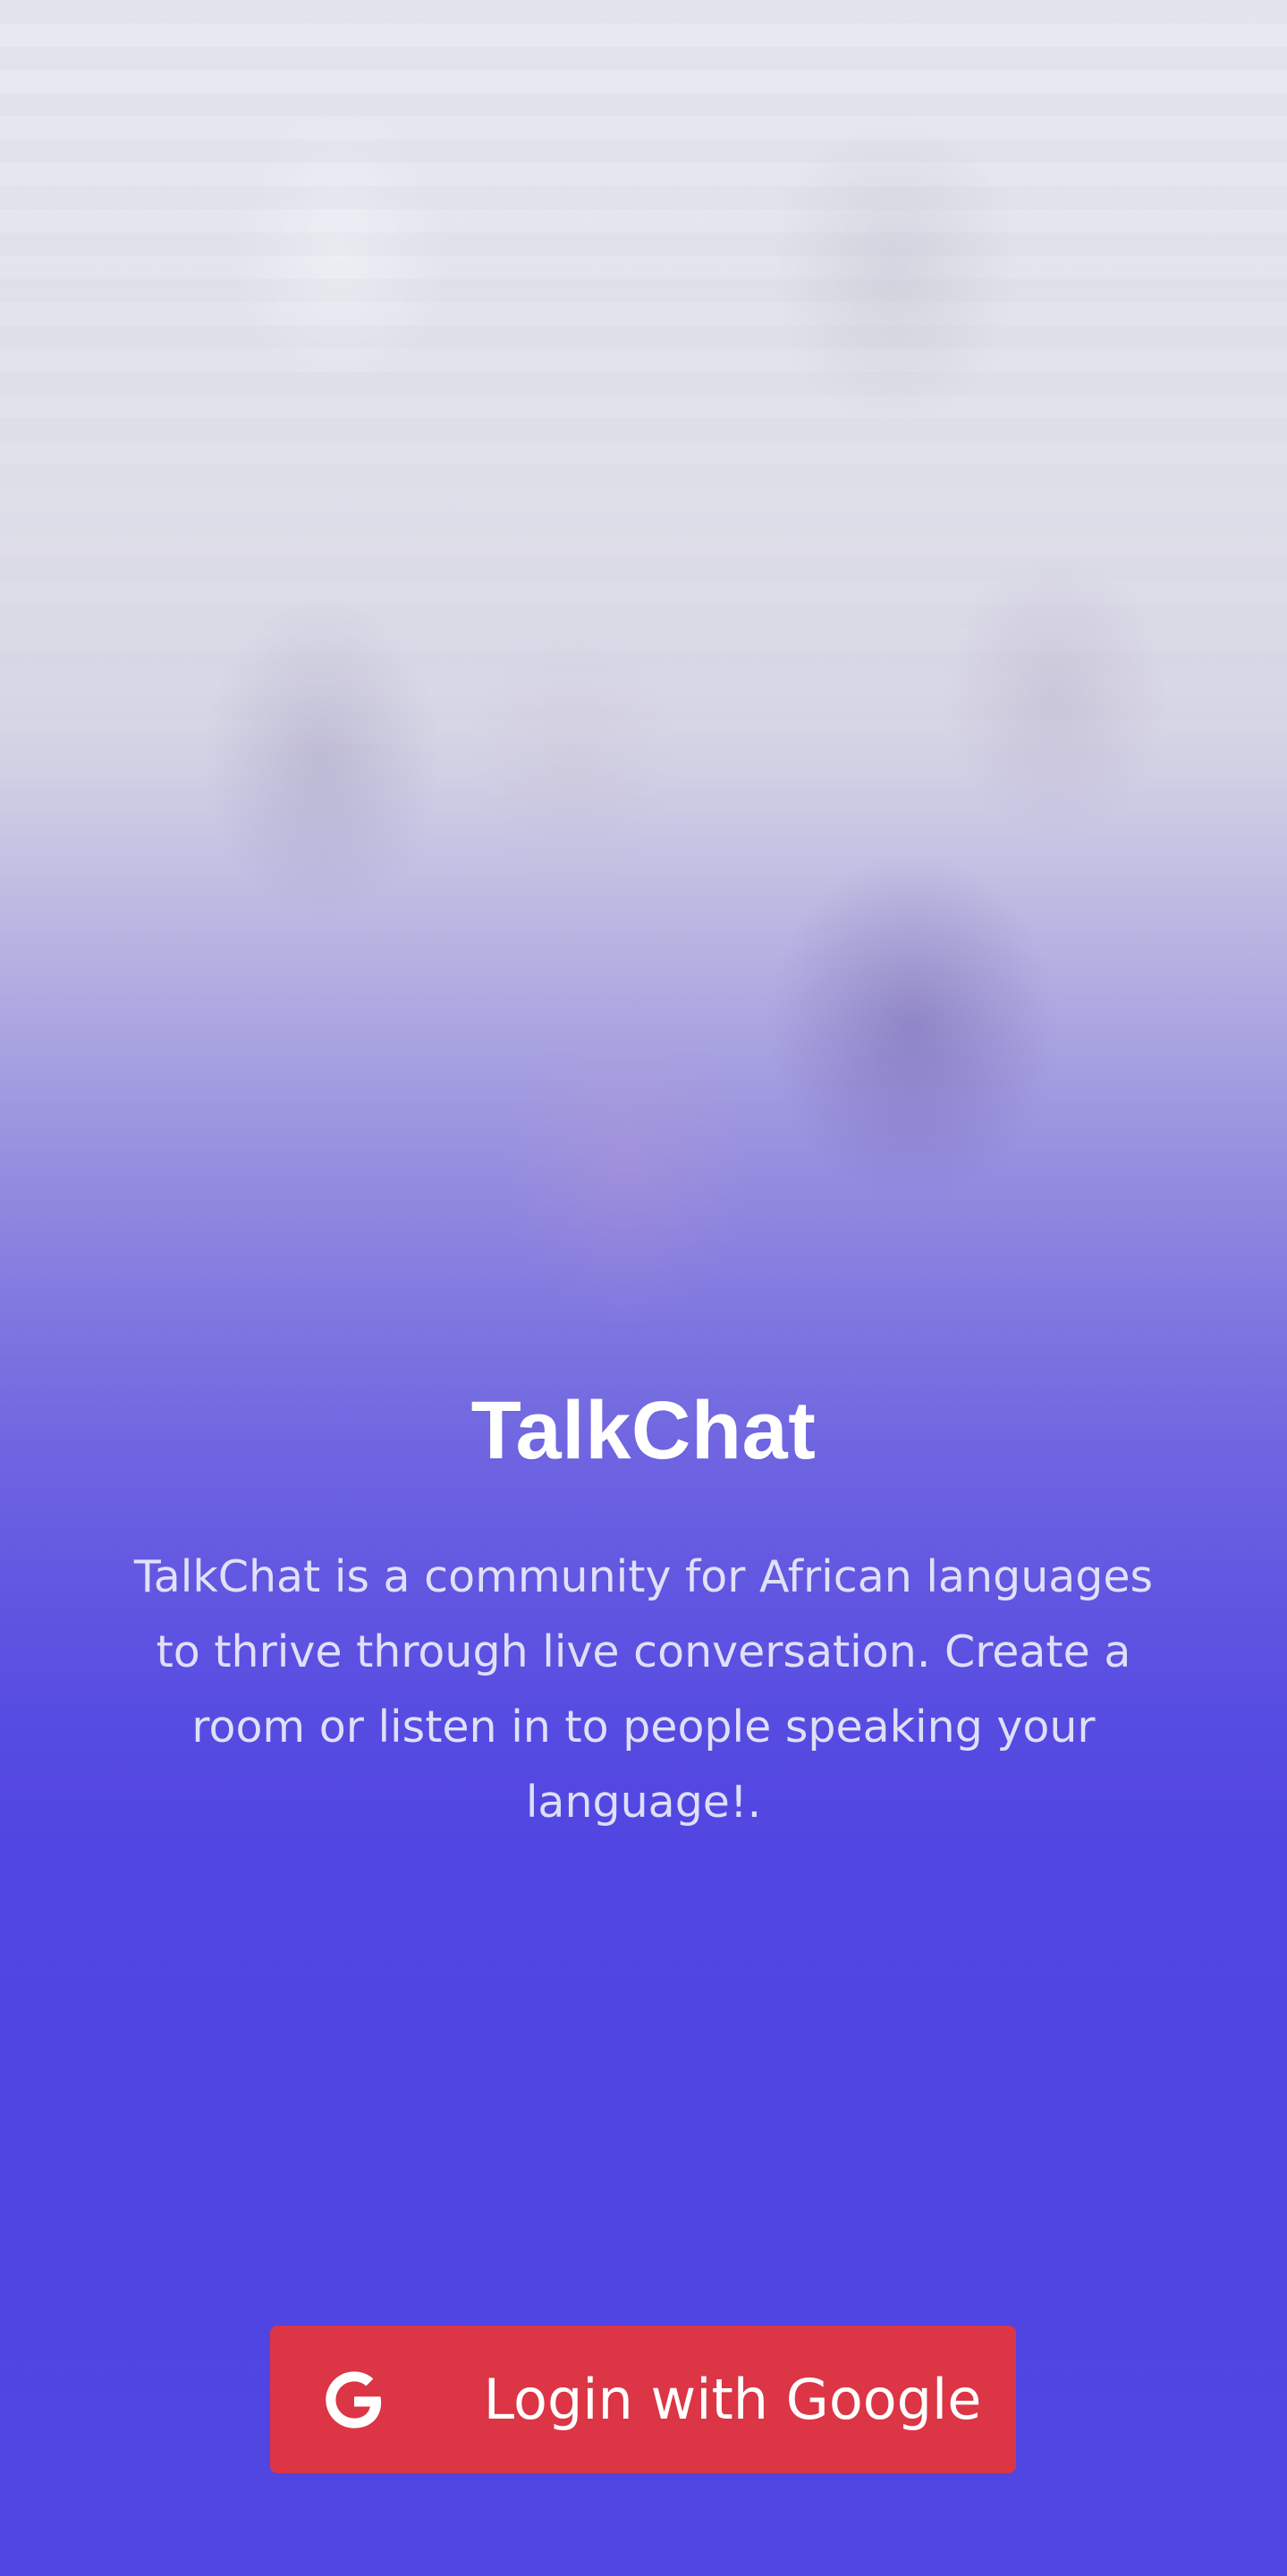  What do you see at coordinates (643, 1430) in the screenshot?
I see `app-title: TalkChat` at bounding box center [643, 1430].